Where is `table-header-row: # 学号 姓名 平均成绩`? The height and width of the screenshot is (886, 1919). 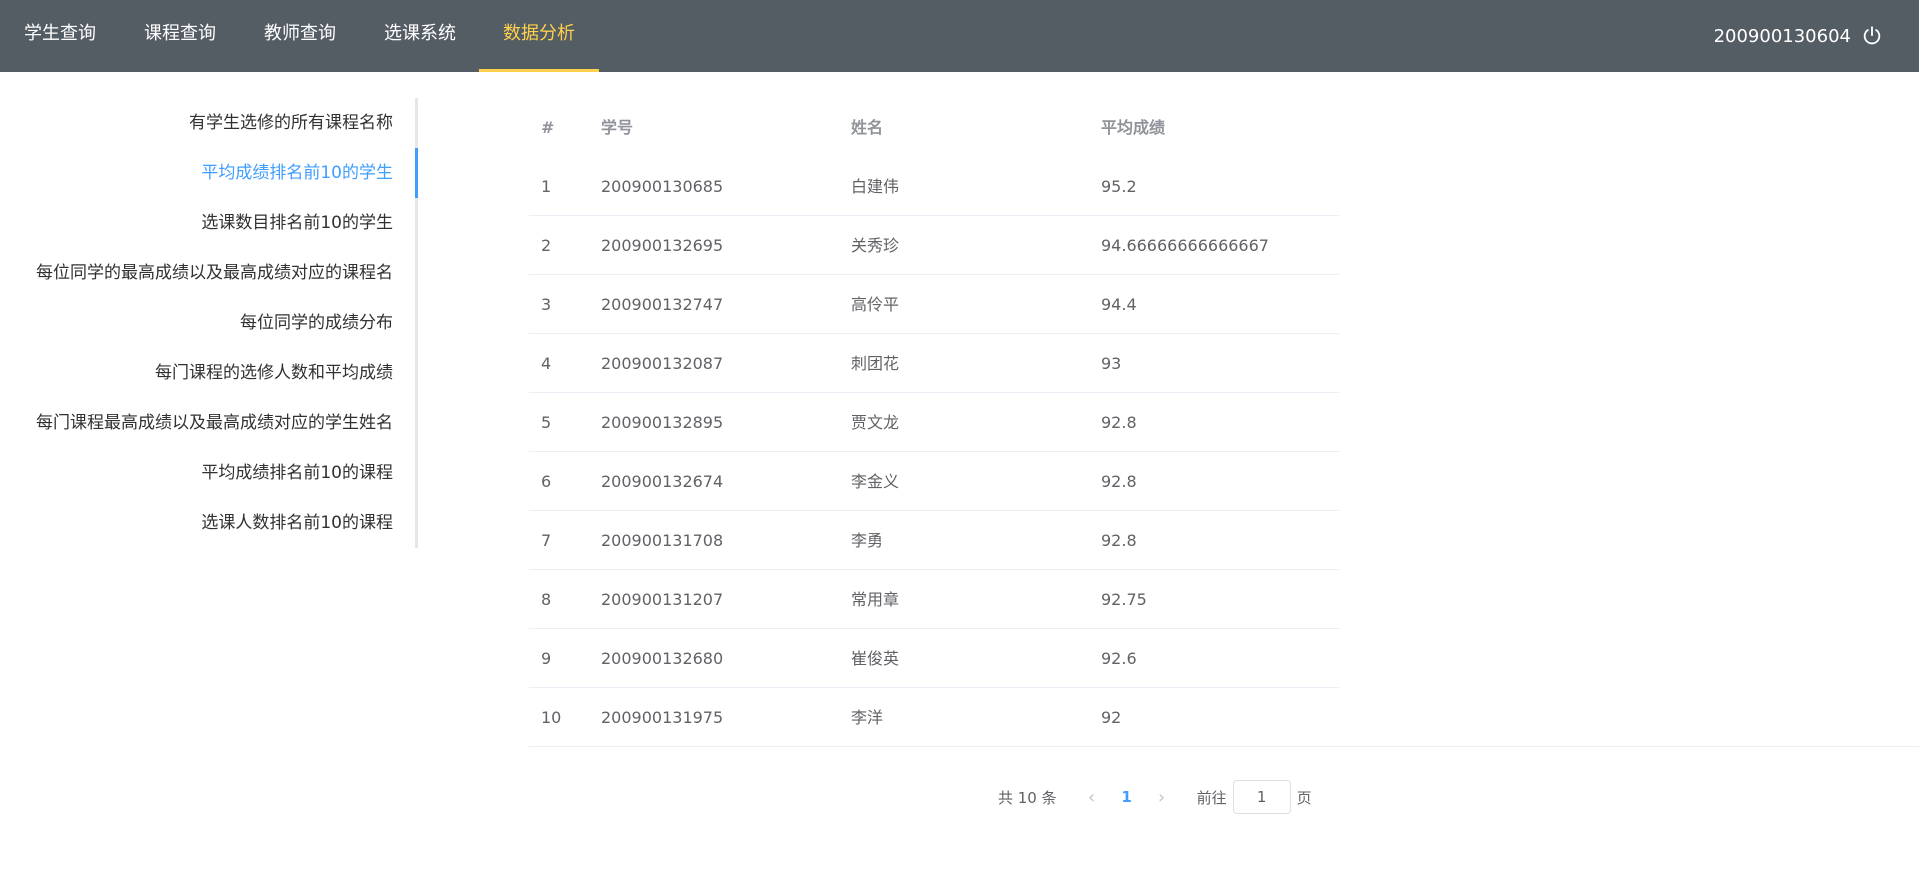 table-header-row: # 学号 姓名 平均成绩 is located at coordinates (934, 127).